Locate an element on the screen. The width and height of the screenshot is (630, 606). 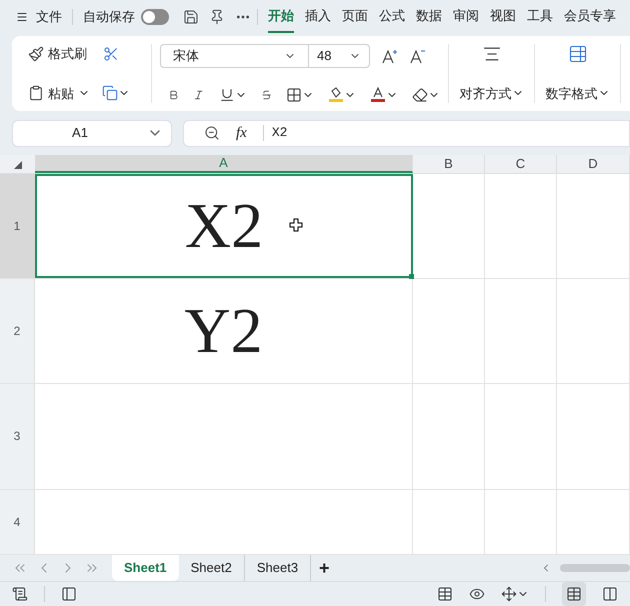
move-icon is located at coordinates (509, 594).